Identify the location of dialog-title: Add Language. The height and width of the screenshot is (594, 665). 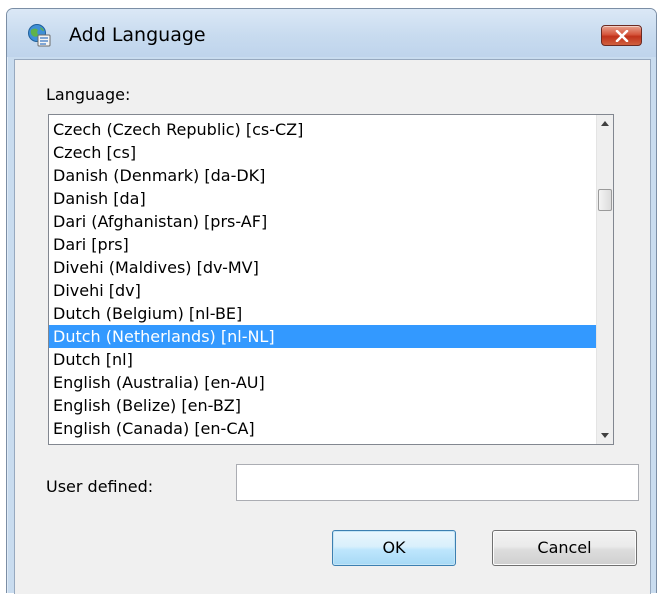
(137, 35).